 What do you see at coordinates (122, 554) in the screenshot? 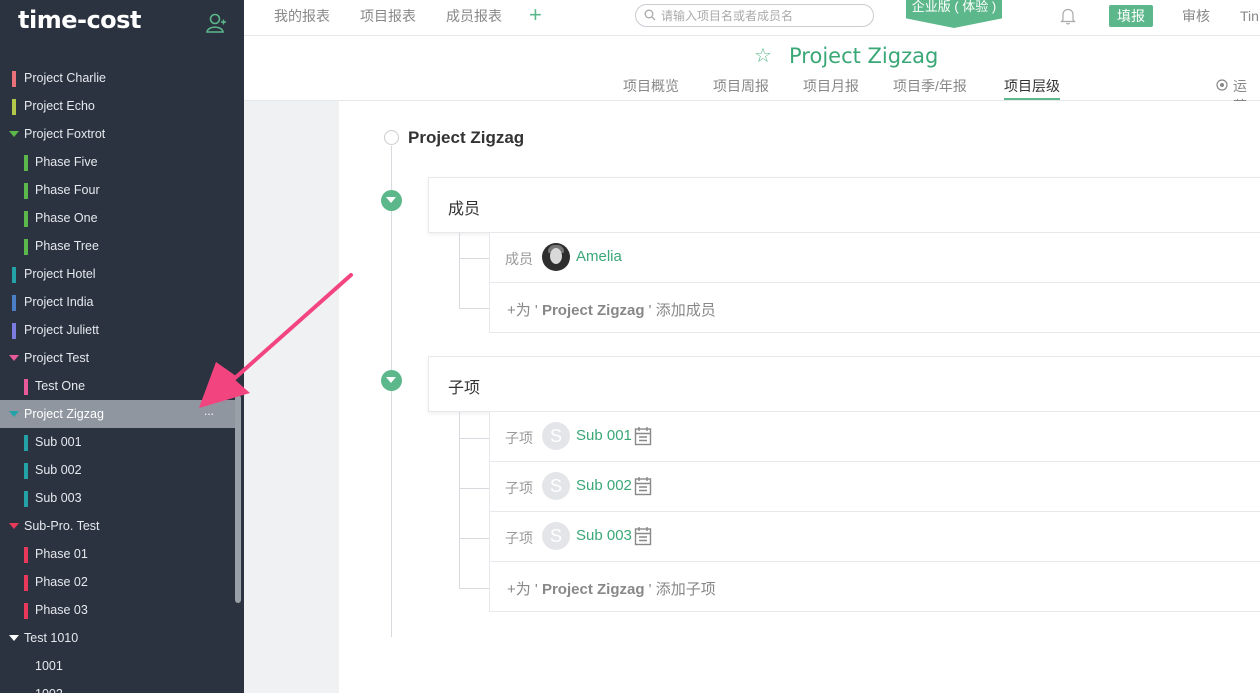
I see `sidebar-item: Phase 01` at bounding box center [122, 554].